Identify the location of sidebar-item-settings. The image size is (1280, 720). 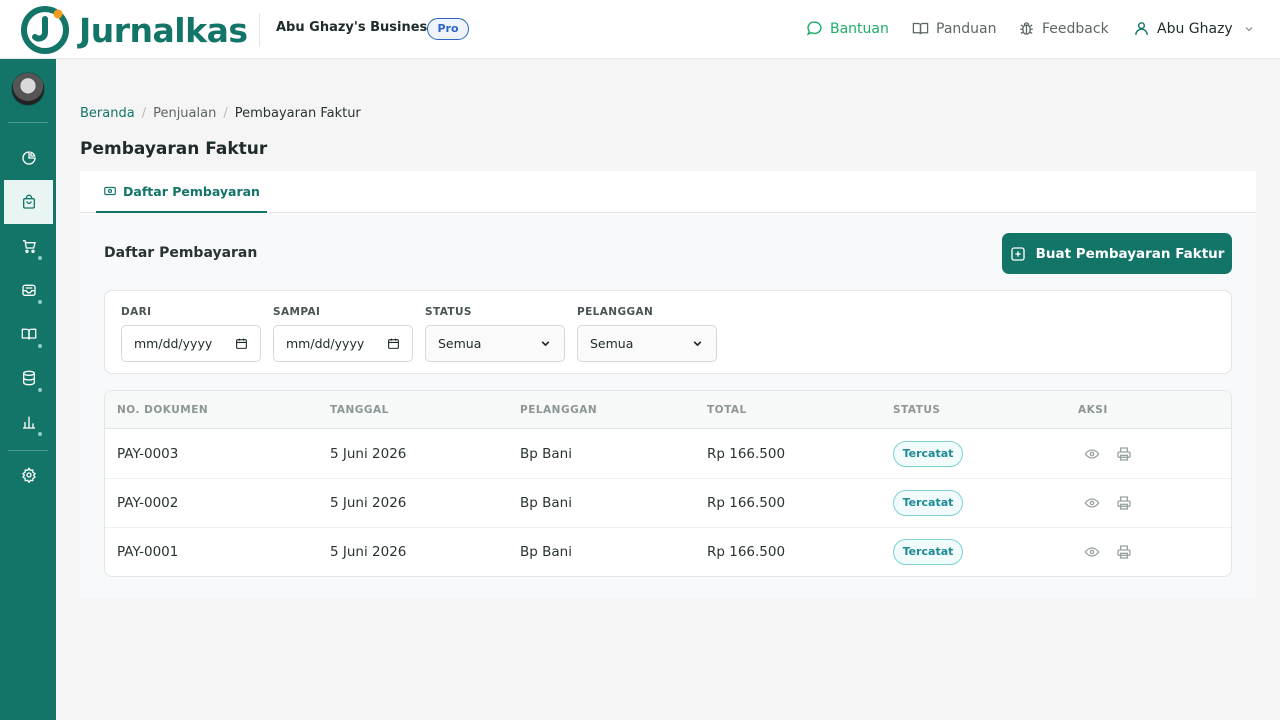
(28, 475).